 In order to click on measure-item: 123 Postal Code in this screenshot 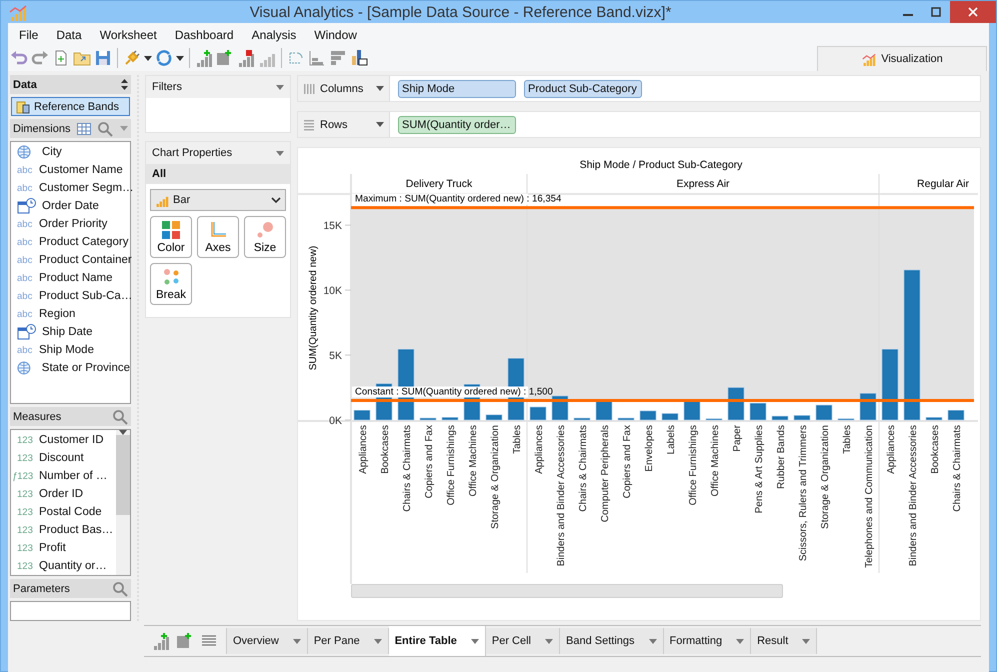, I will do `click(63, 512)`.